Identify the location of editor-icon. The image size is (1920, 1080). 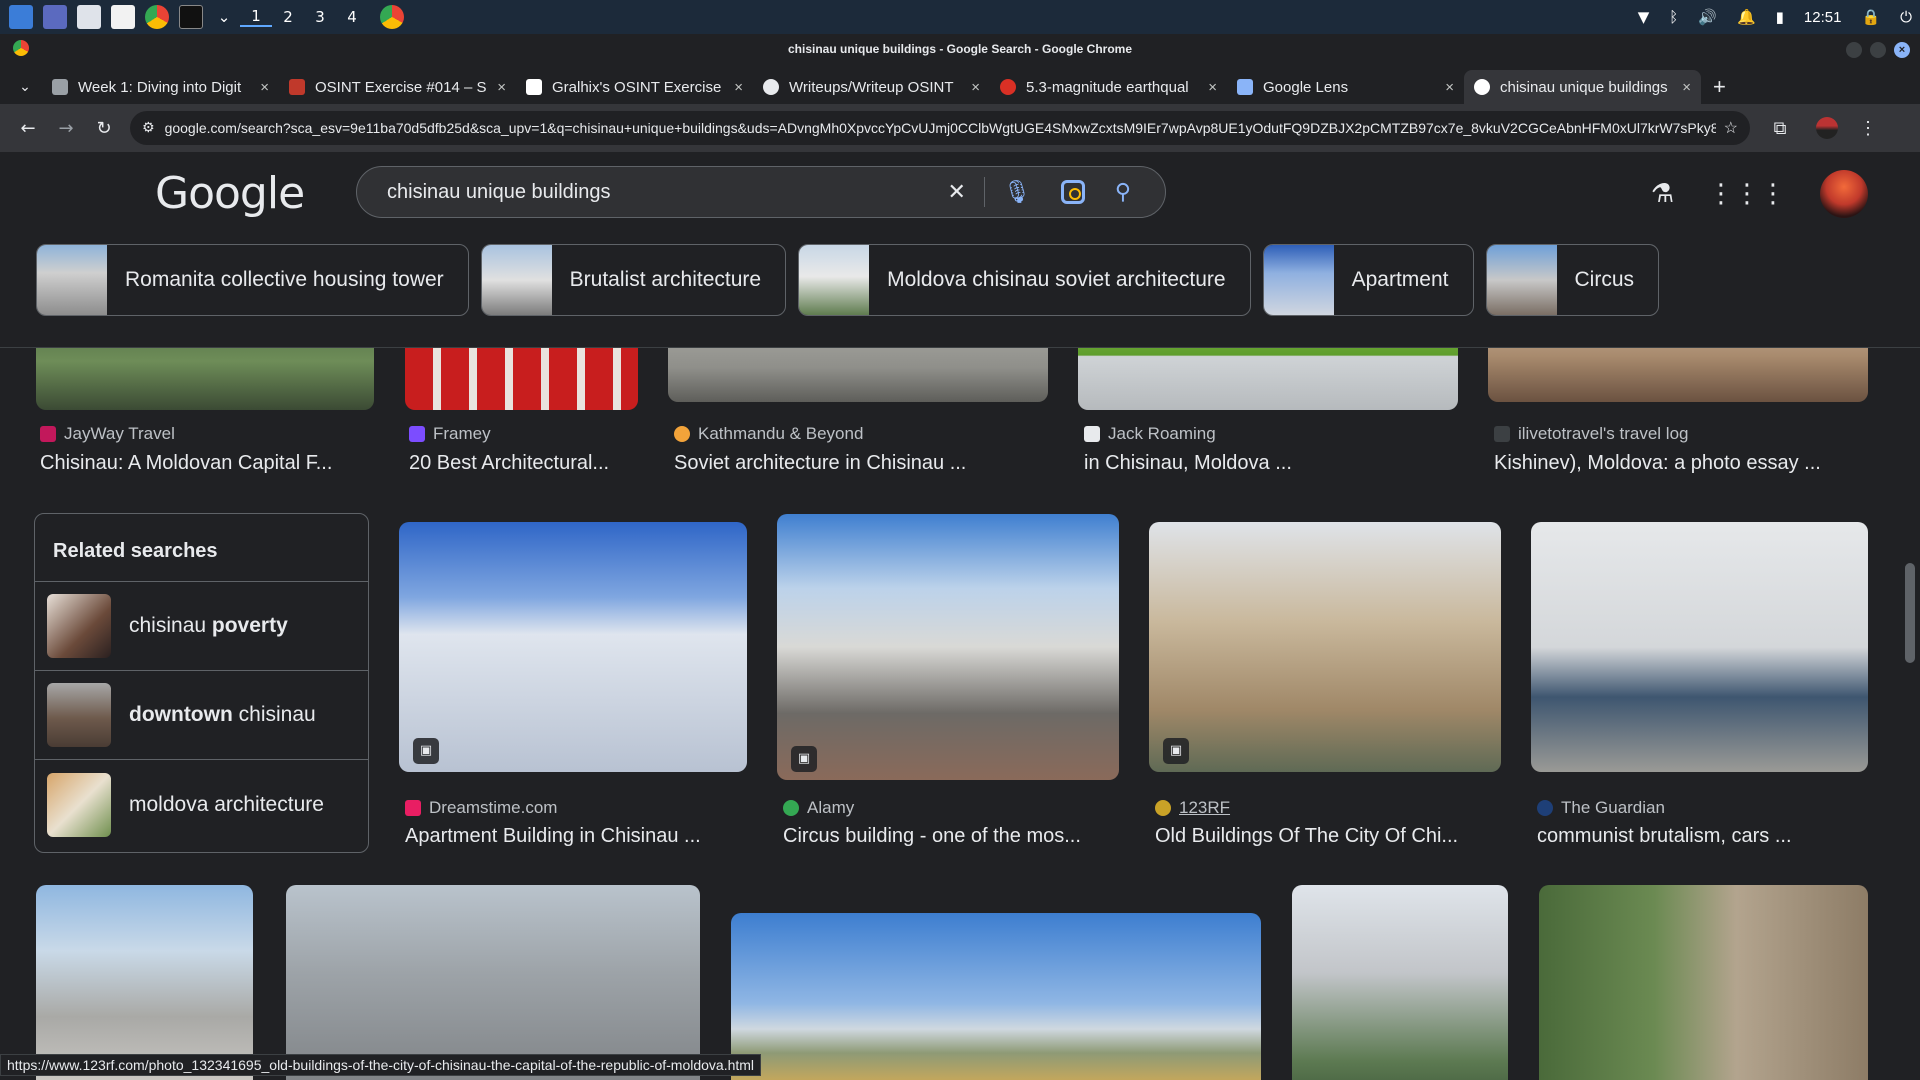
(123, 17).